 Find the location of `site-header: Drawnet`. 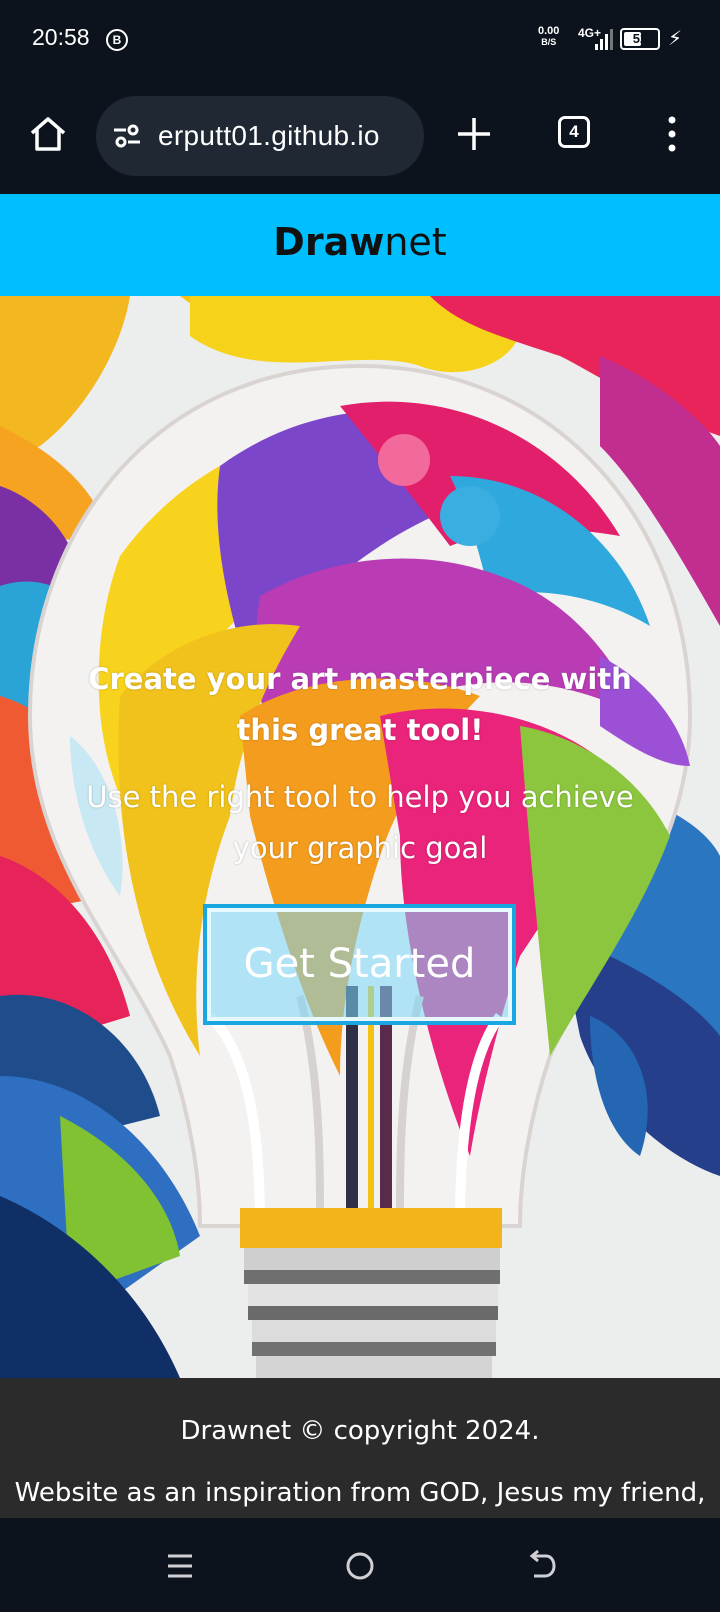

site-header: Drawnet is located at coordinates (360, 245).